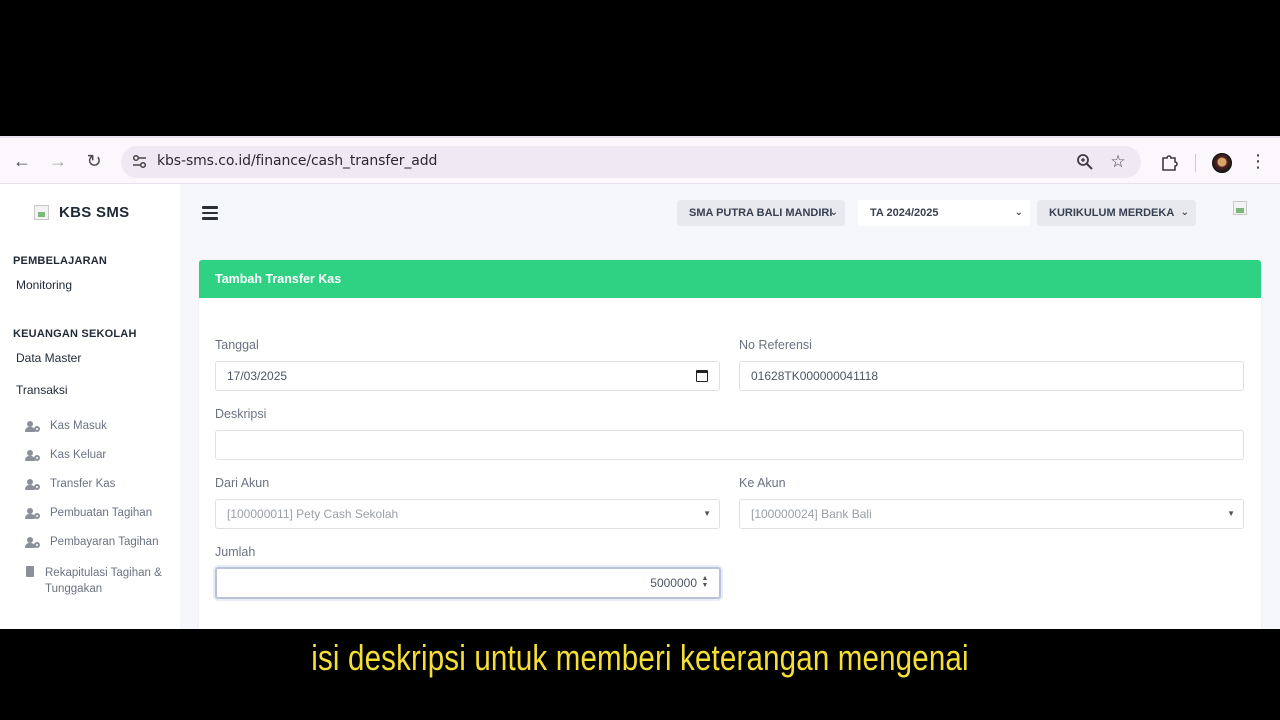 The image size is (1280, 720). What do you see at coordinates (313, 514) in the screenshot?
I see `dari-akun-value: [100000011] Pety Cash Sekolah` at bounding box center [313, 514].